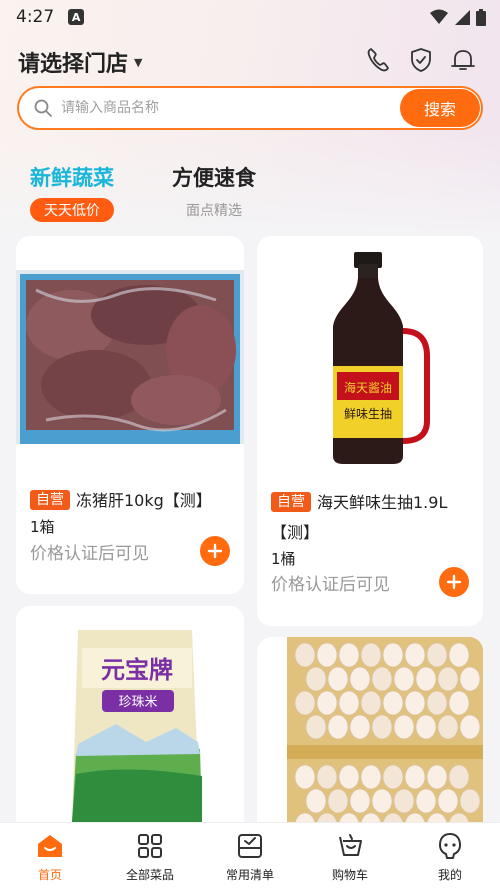 The height and width of the screenshot is (888, 500). I want to click on tab-title: 方便速食, so click(214, 178).